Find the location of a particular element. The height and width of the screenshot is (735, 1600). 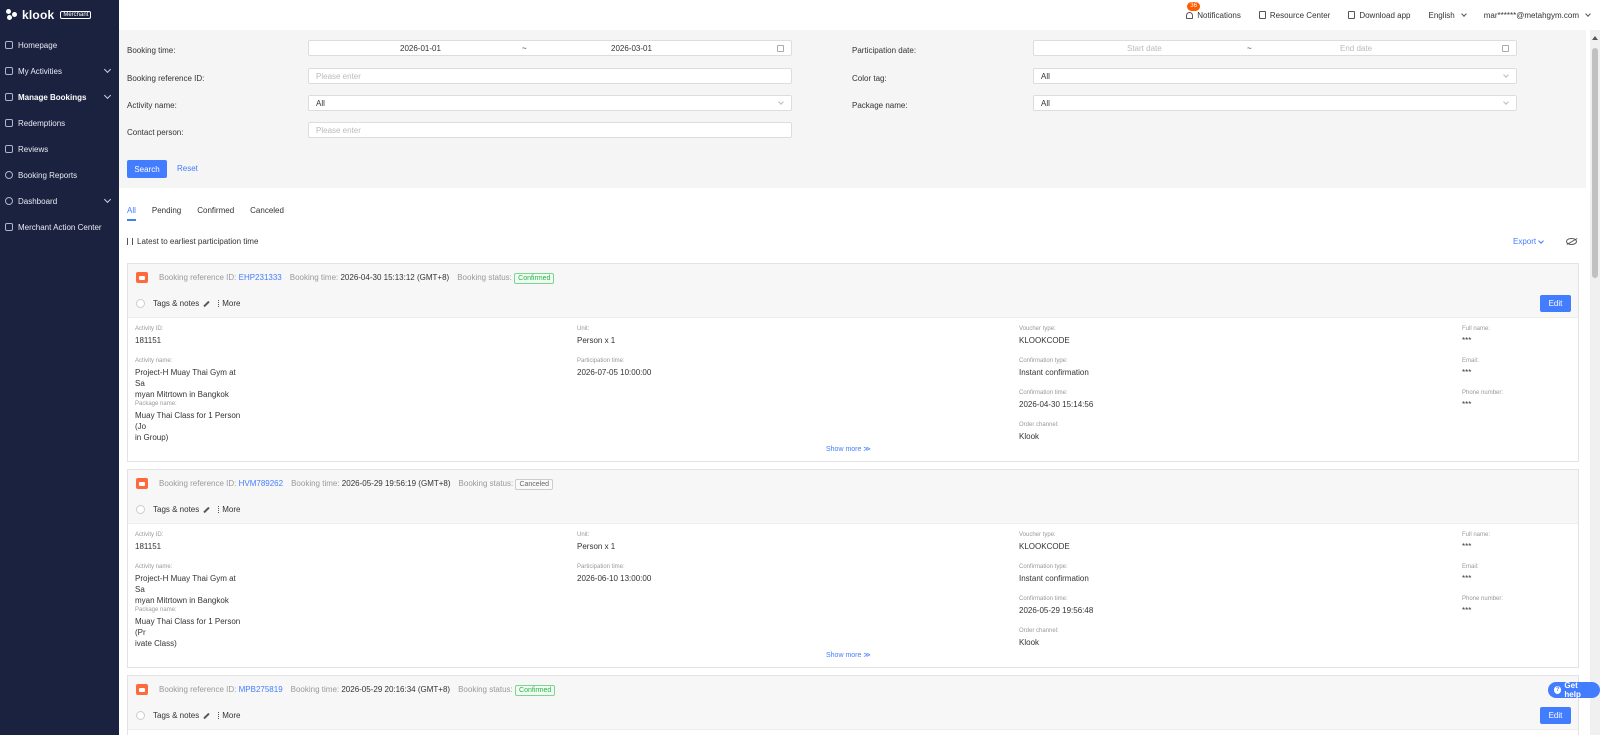

sidebar-item-manage-bookings: Manage Bookings is located at coordinates (59, 97).